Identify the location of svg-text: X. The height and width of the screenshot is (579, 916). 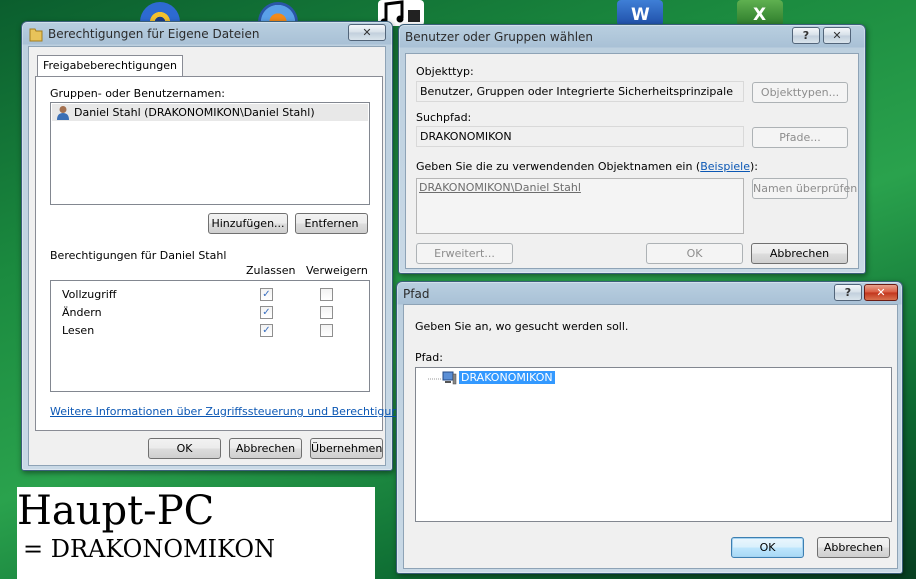
(759, 15).